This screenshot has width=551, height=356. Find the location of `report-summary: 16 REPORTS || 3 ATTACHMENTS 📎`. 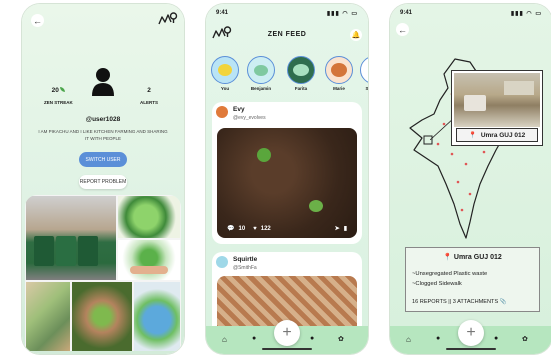

report-summary: 16 REPORTS || 3 ATTACHMENTS 📎 is located at coordinates (459, 302).